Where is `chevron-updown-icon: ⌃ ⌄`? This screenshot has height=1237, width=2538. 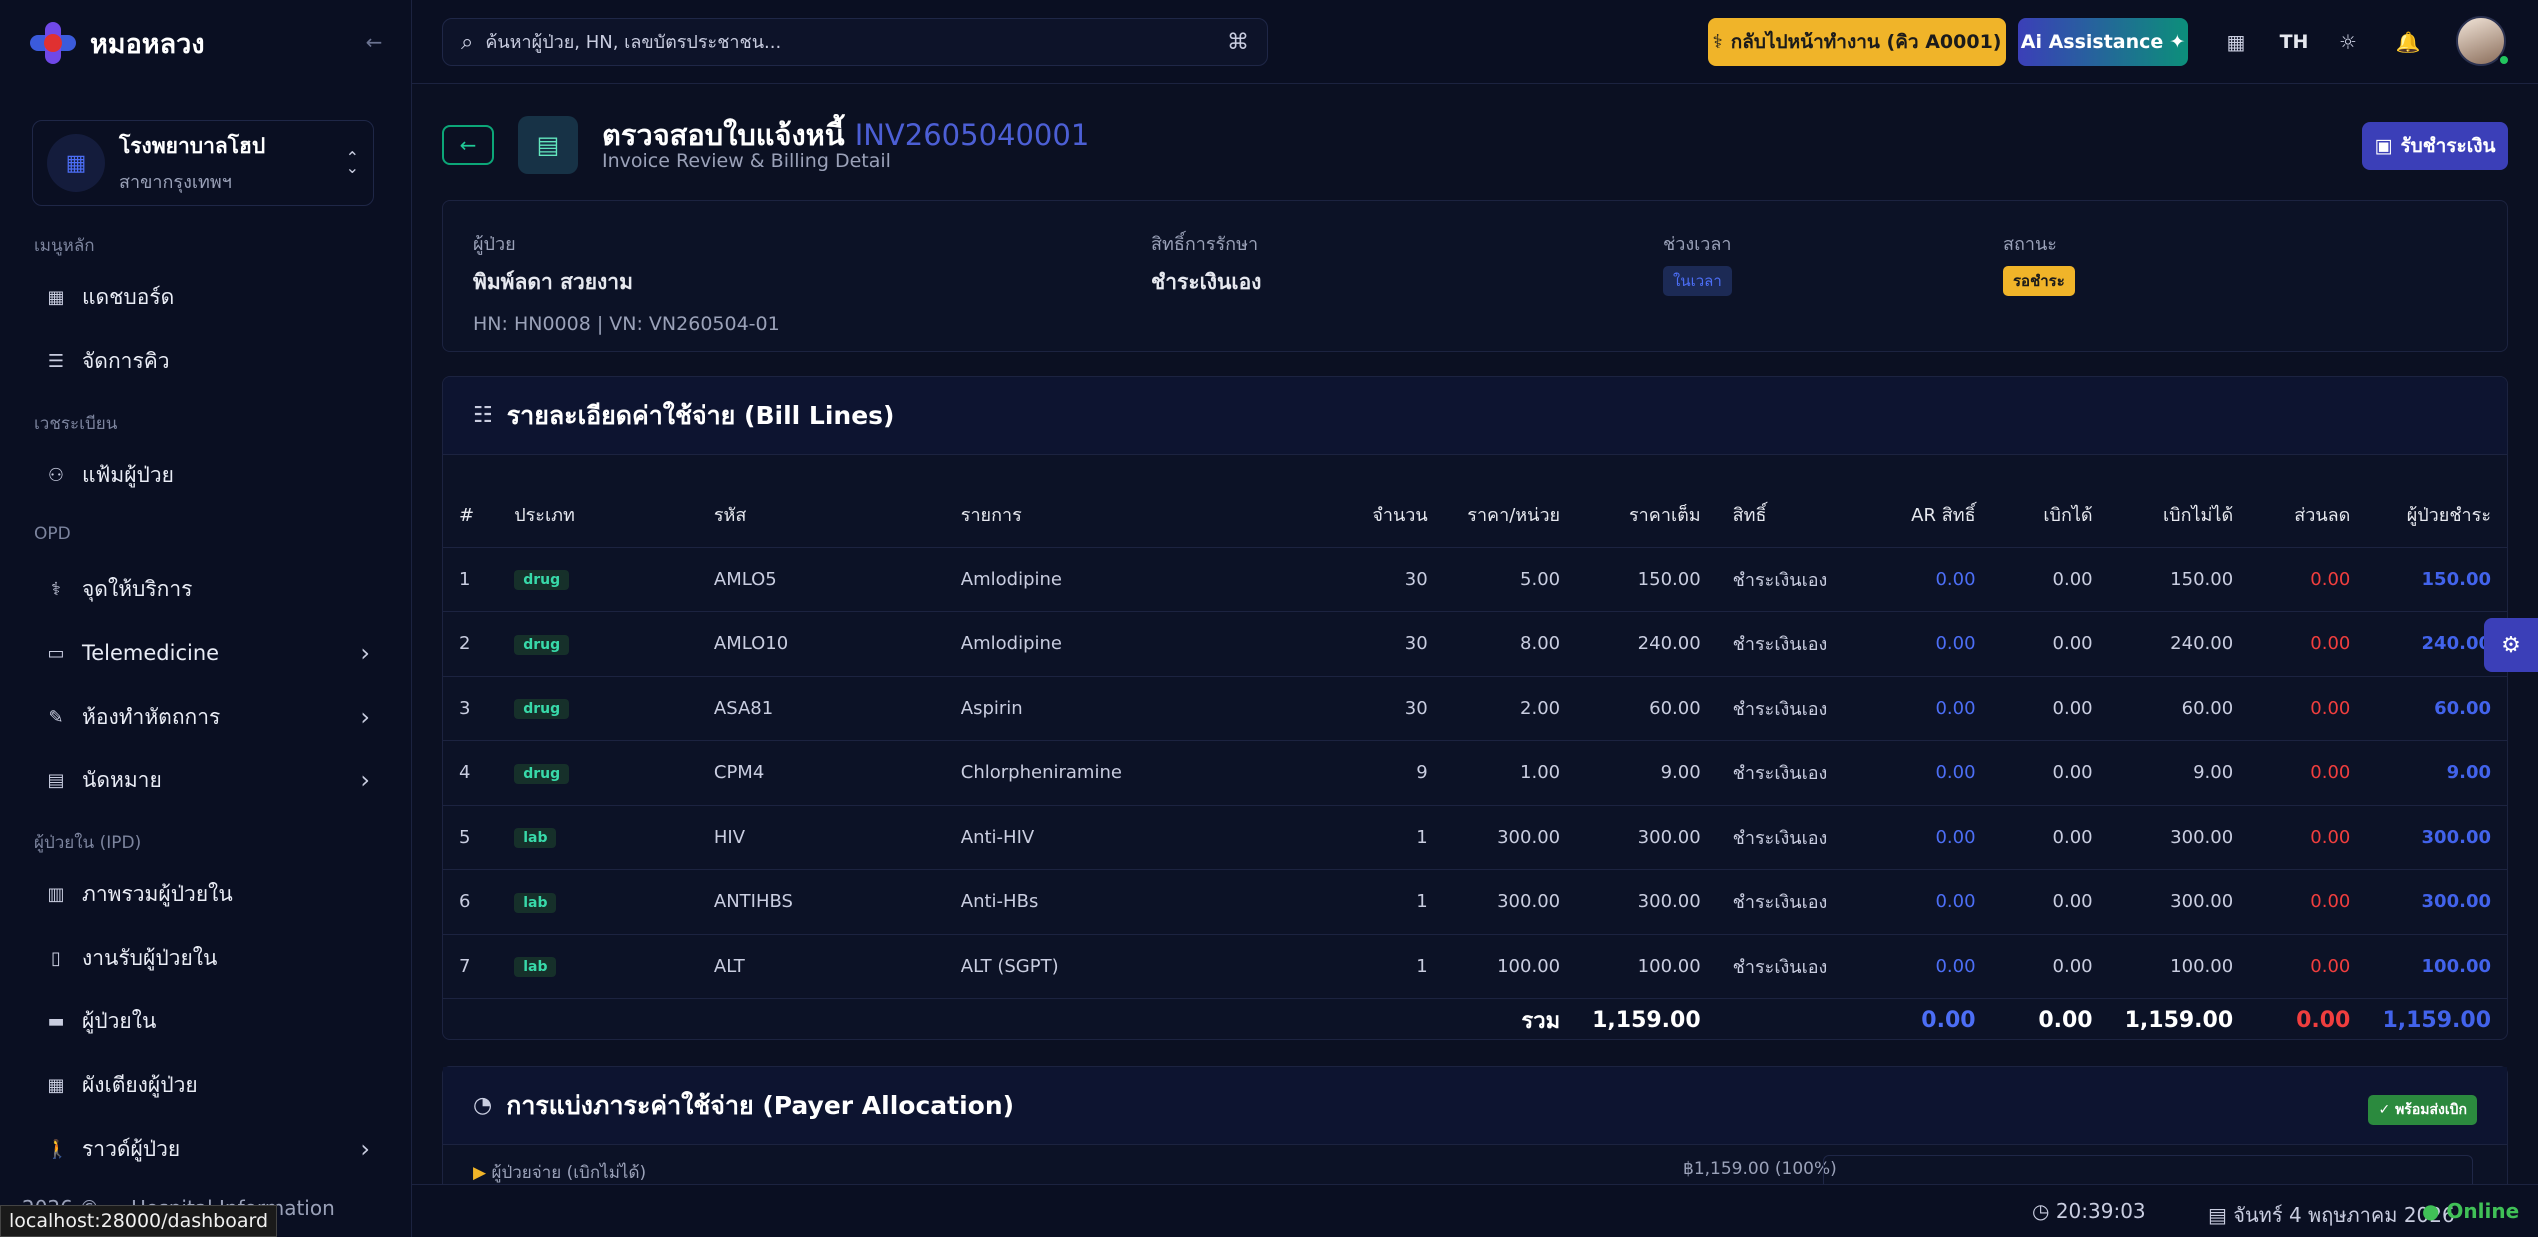
chevron-updown-icon: ⌃ ⌄ is located at coordinates (352, 162).